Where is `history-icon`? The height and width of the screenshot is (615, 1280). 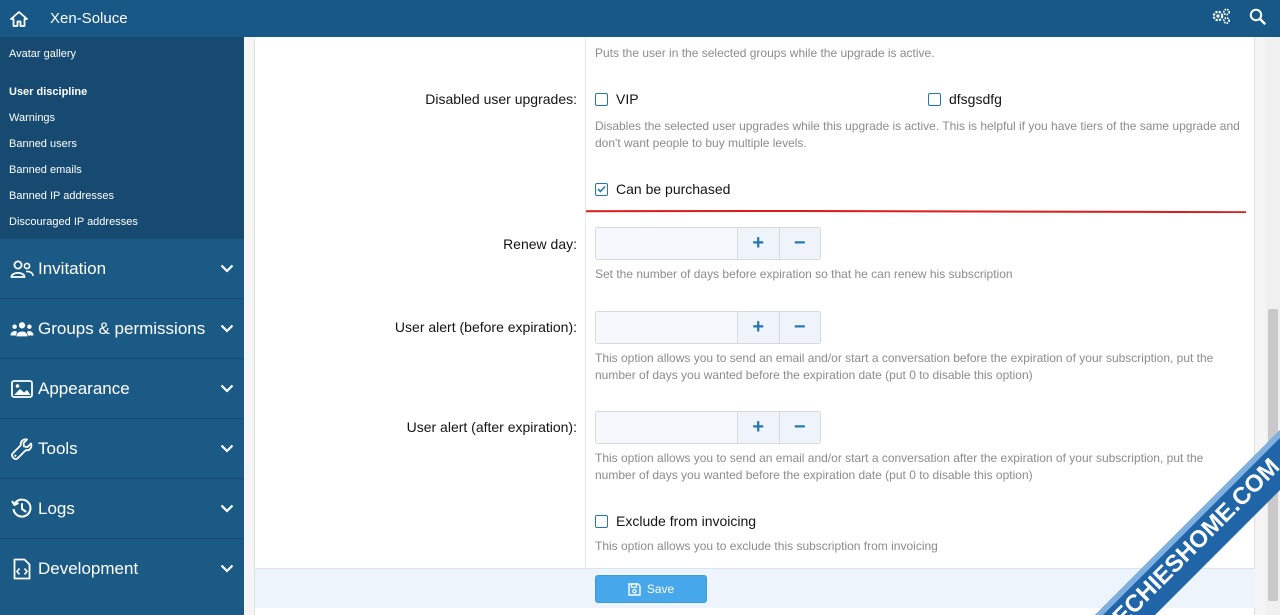
history-icon is located at coordinates (21, 508).